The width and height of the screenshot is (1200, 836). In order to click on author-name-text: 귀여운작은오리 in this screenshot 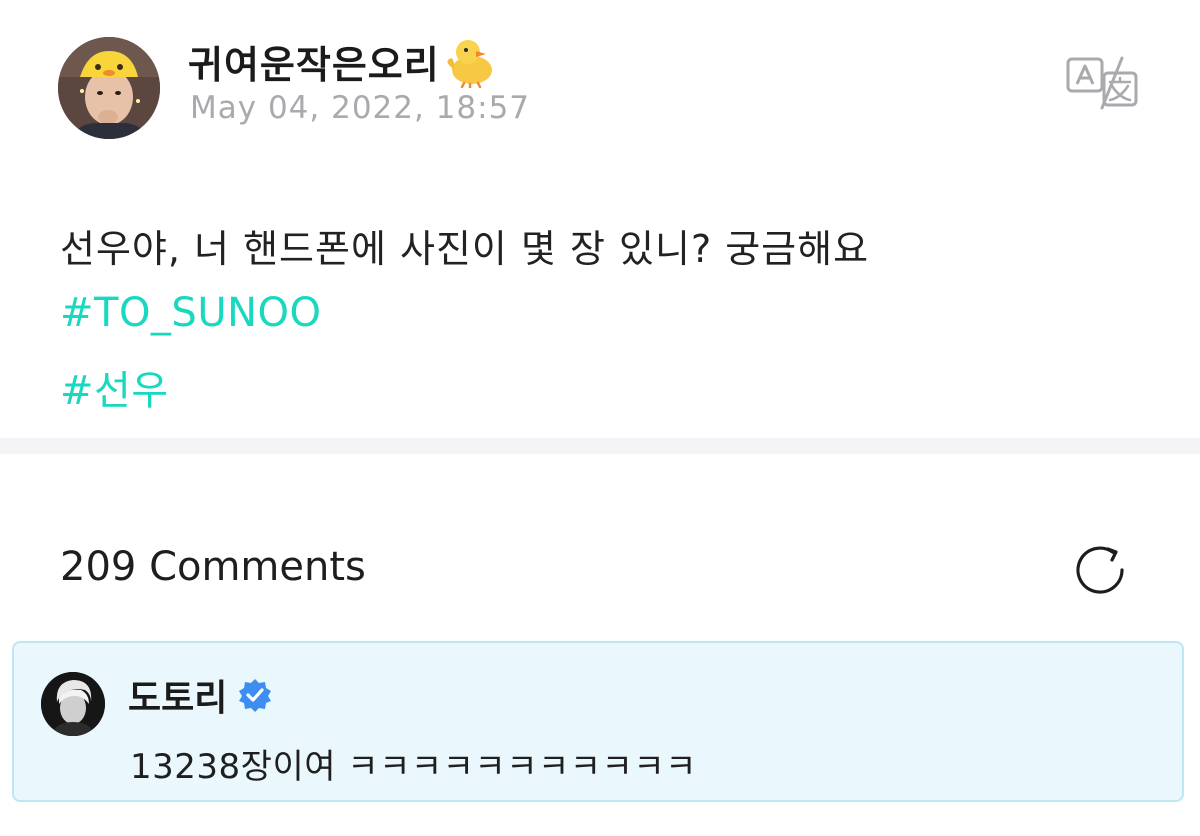, I will do `click(314, 65)`.